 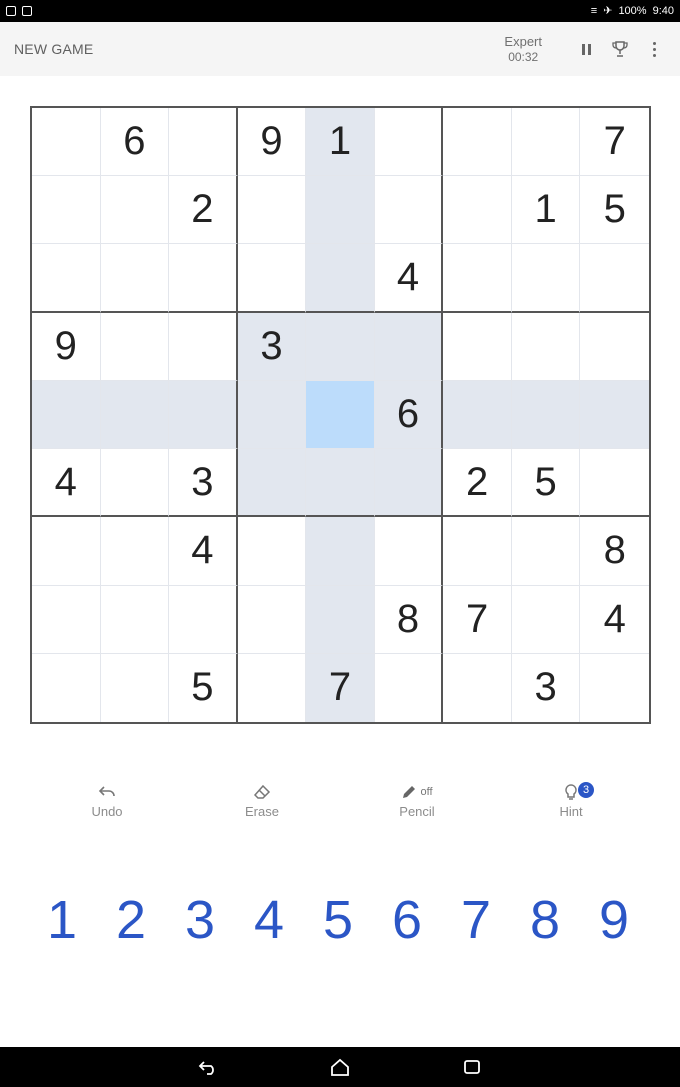 What do you see at coordinates (614, 142) in the screenshot?
I see `sudoku-cell-r1c9: 7` at bounding box center [614, 142].